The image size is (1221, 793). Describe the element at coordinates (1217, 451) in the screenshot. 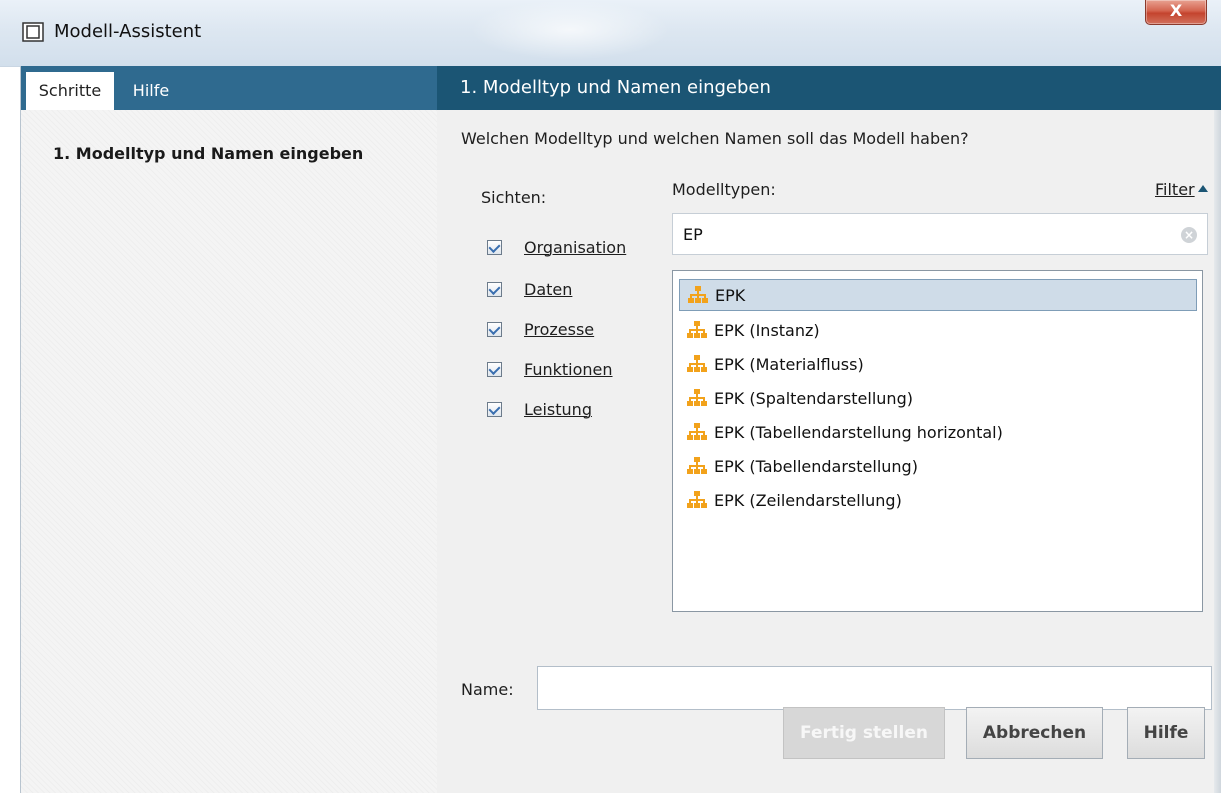

I see `right-edge` at that location.